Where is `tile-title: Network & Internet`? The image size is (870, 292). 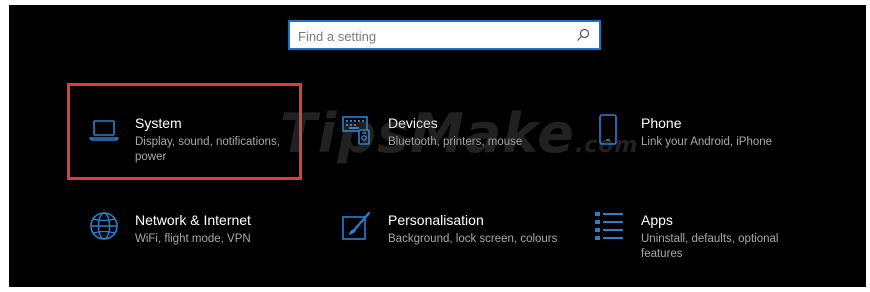
tile-title: Network & Internet is located at coordinates (193, 220).